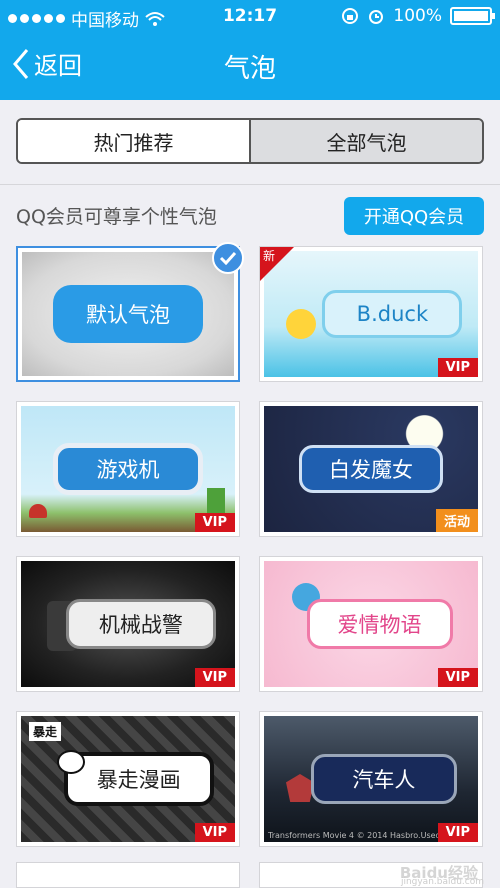  What do you see at coordinates (442, 882) in the screenshot?
I see `watermark-url: jingyan.baidu.com` at bounding box center [442, 882].